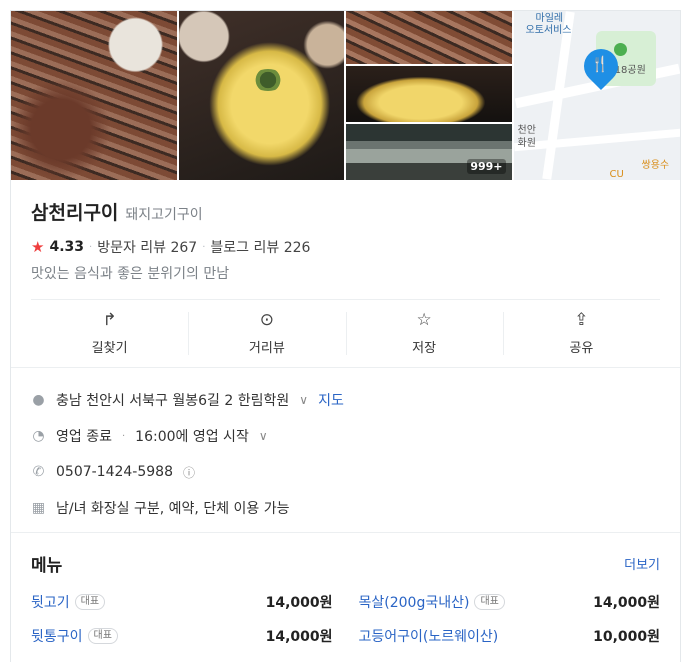 The width and height of the screenshot is (683, 662). Describe the element at coordinates (66, 247) in the screenshot. I see `rating-value: 4.33` at that location.